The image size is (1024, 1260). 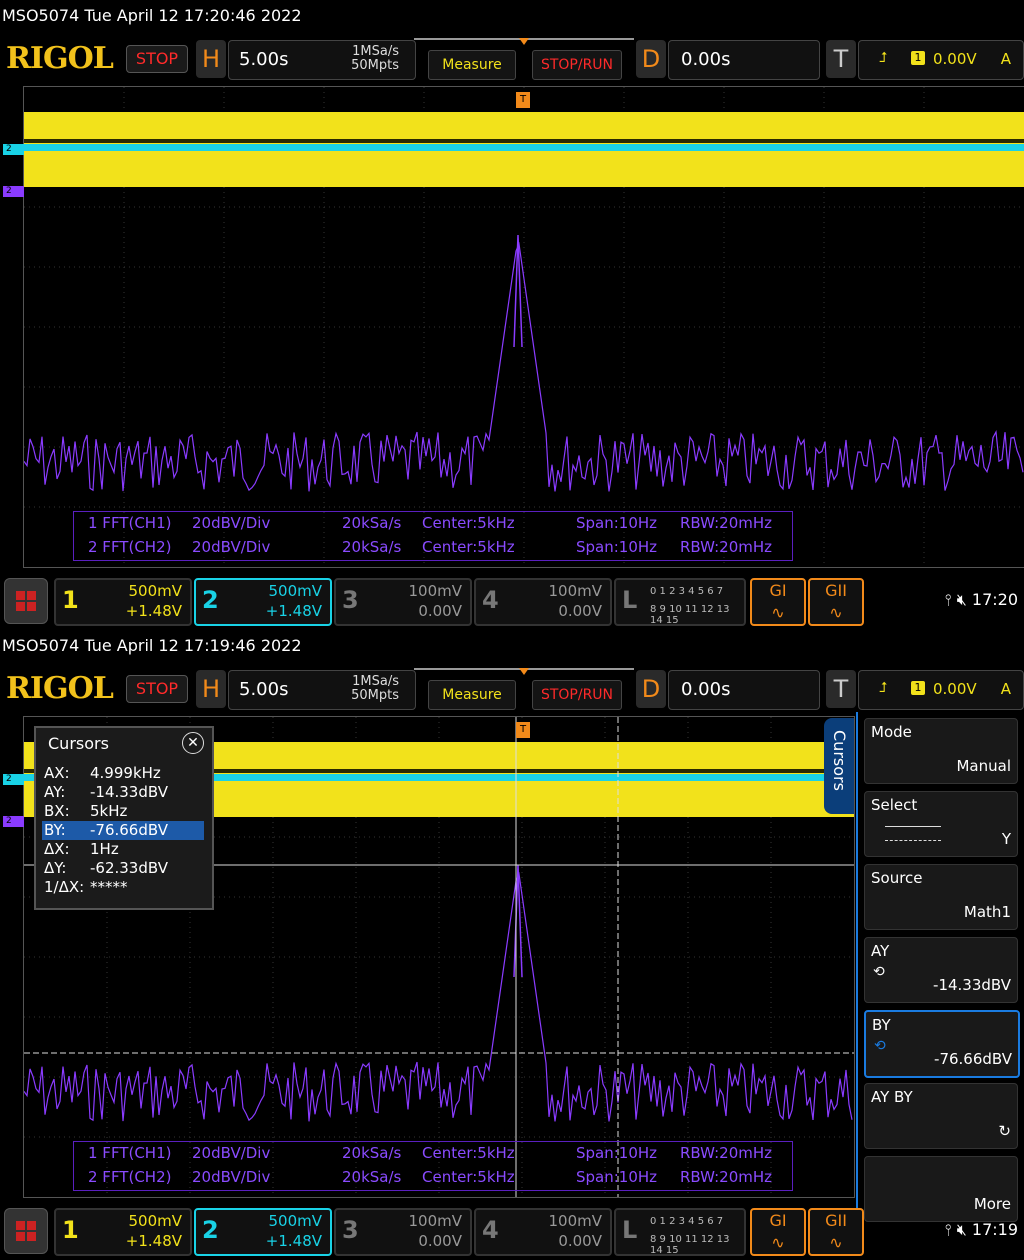 I want to click on generator-1-label: GI, so click(x=778, y=590).